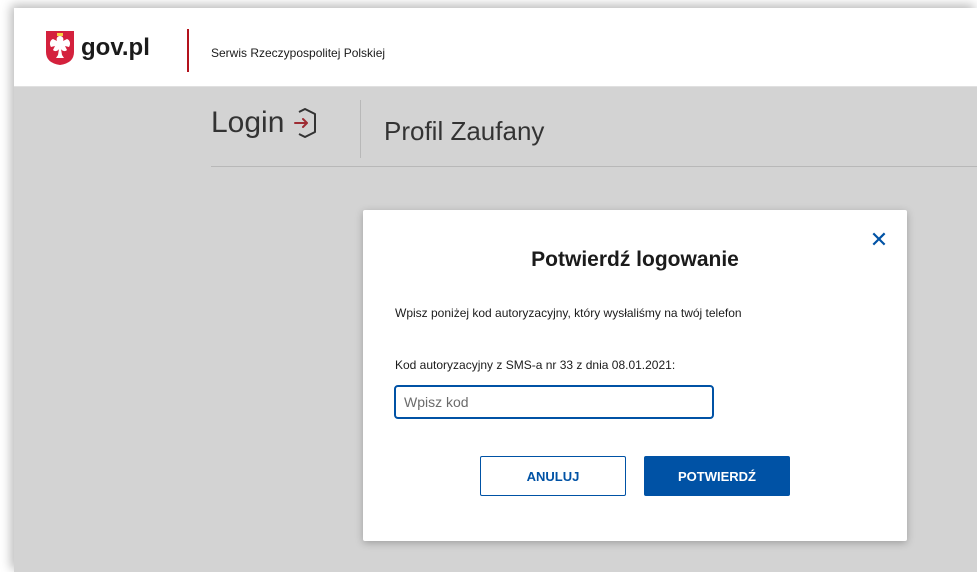 The height and width of the screenshot is (572, 977). I want to click on logo-text: gov.pl, so click(115, 47).